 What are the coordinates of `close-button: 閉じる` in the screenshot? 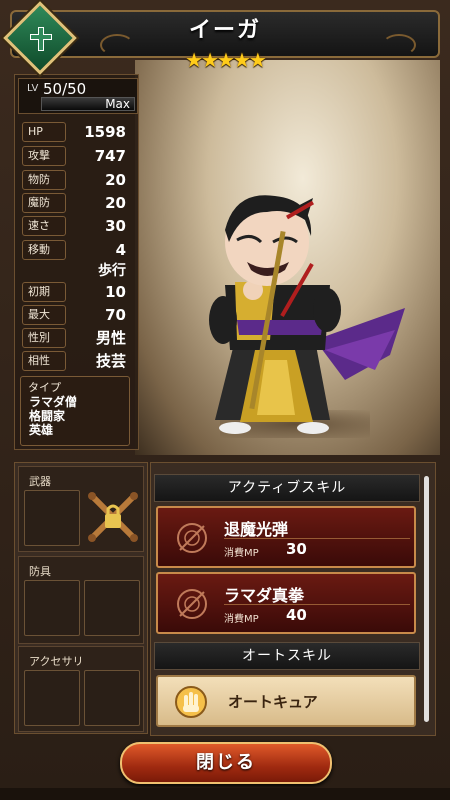 It's located at (226, 763).